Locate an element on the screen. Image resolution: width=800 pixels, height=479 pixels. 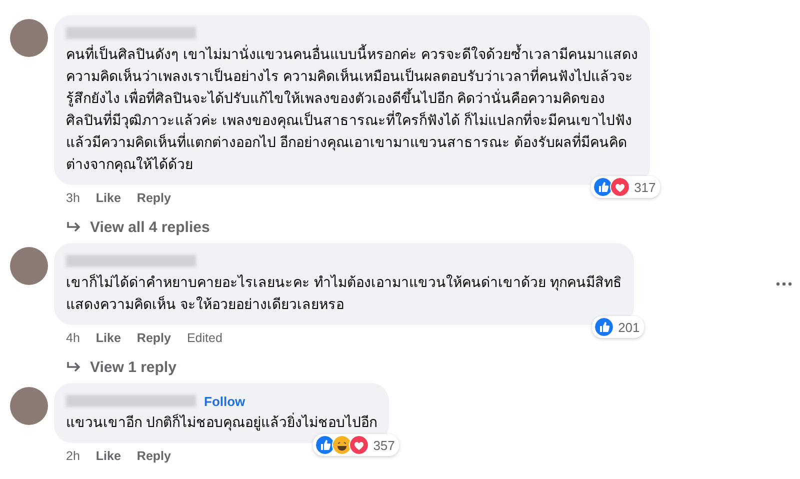
view-replies-link: View all 4 replies is located at coordinates (423, 227).